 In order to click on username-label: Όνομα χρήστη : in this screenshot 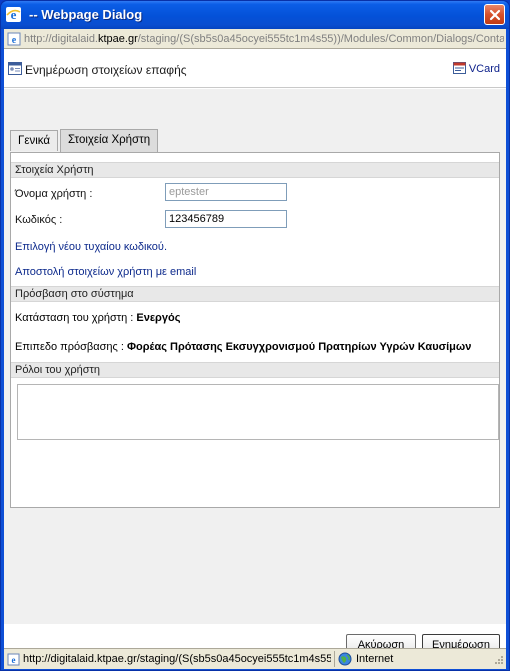, I will do `click(54, 194)`.